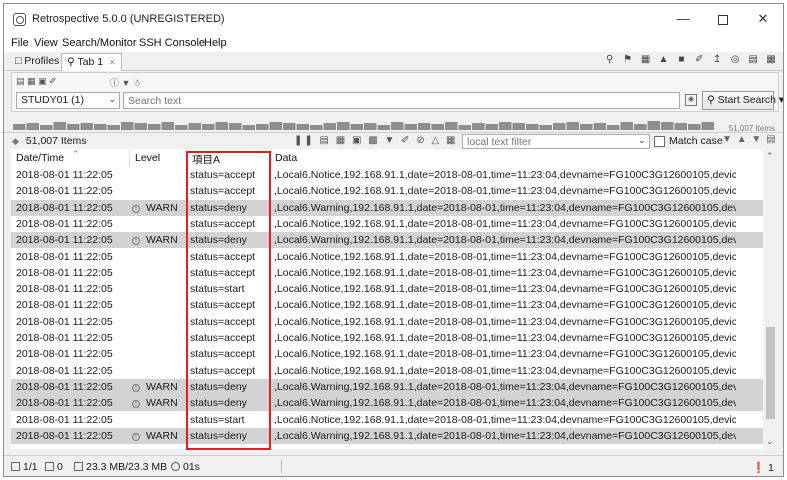  Describe the element at coordinates (357, 140) in the screenshot. I see `copy-rows-icon: ▣` at that location.